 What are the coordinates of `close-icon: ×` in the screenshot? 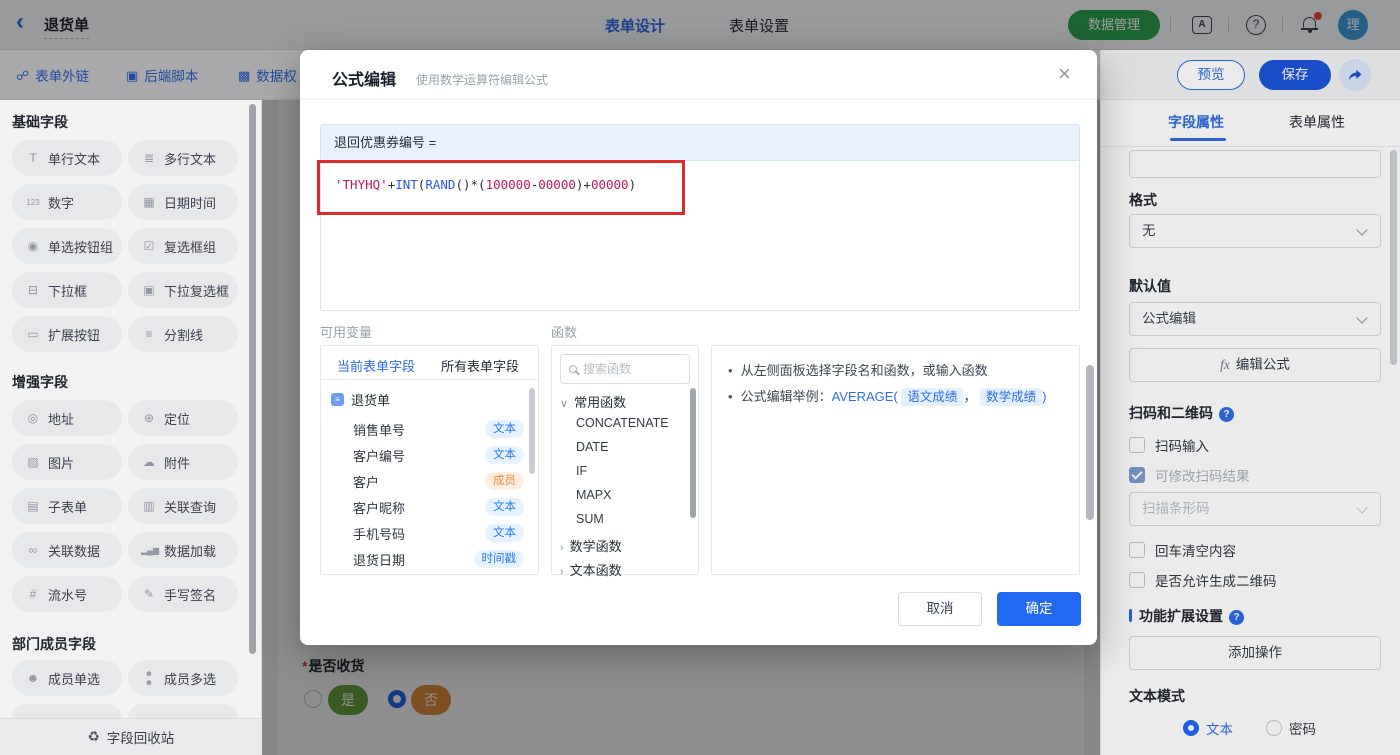 It's located at (1064, 74).